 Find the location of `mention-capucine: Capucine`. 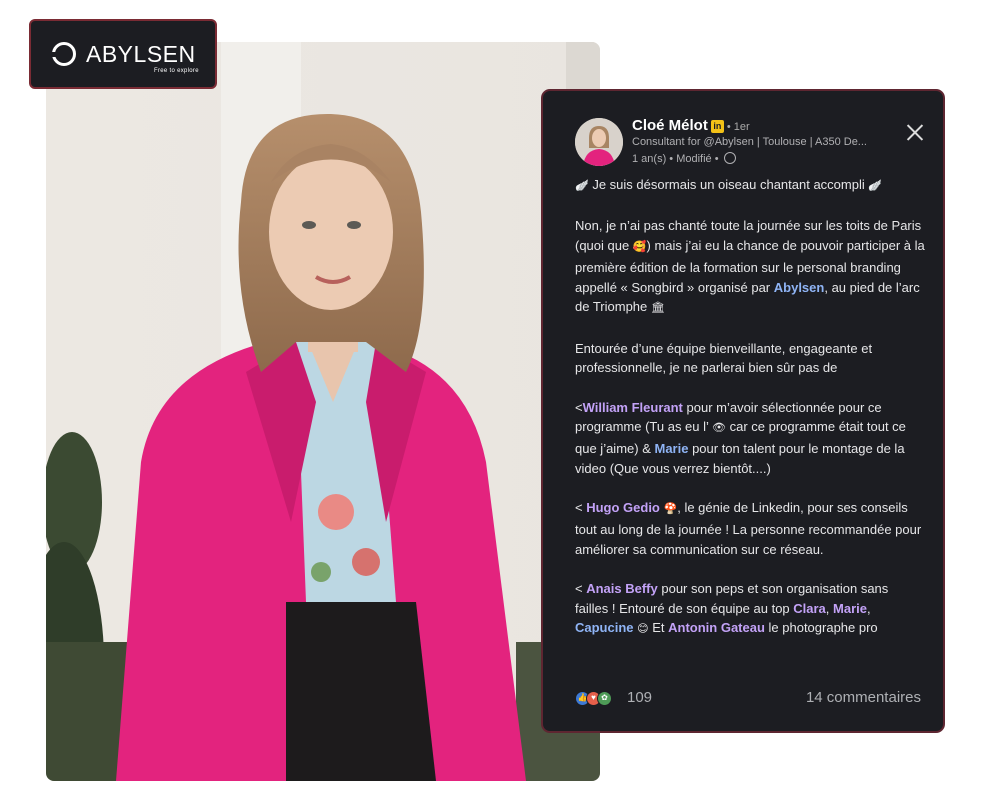

mention-capucine: Capucine is located at coordinates (604, 627).